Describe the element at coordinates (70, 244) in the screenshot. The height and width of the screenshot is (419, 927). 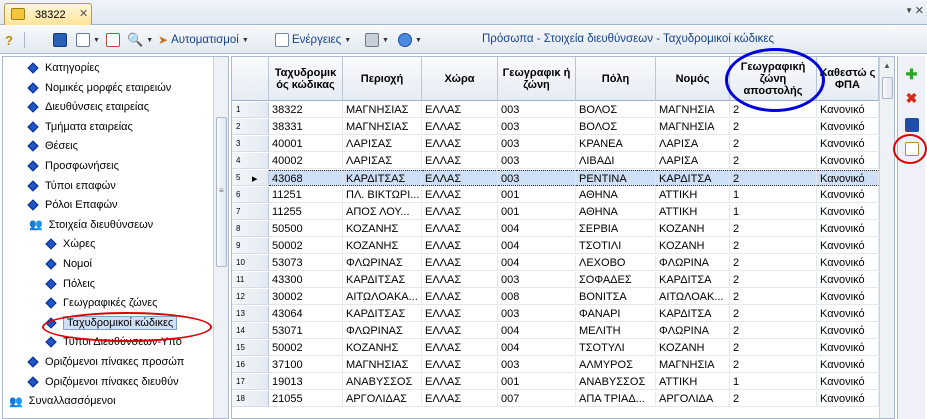
I see `tree-item: Χώρες` at that location.